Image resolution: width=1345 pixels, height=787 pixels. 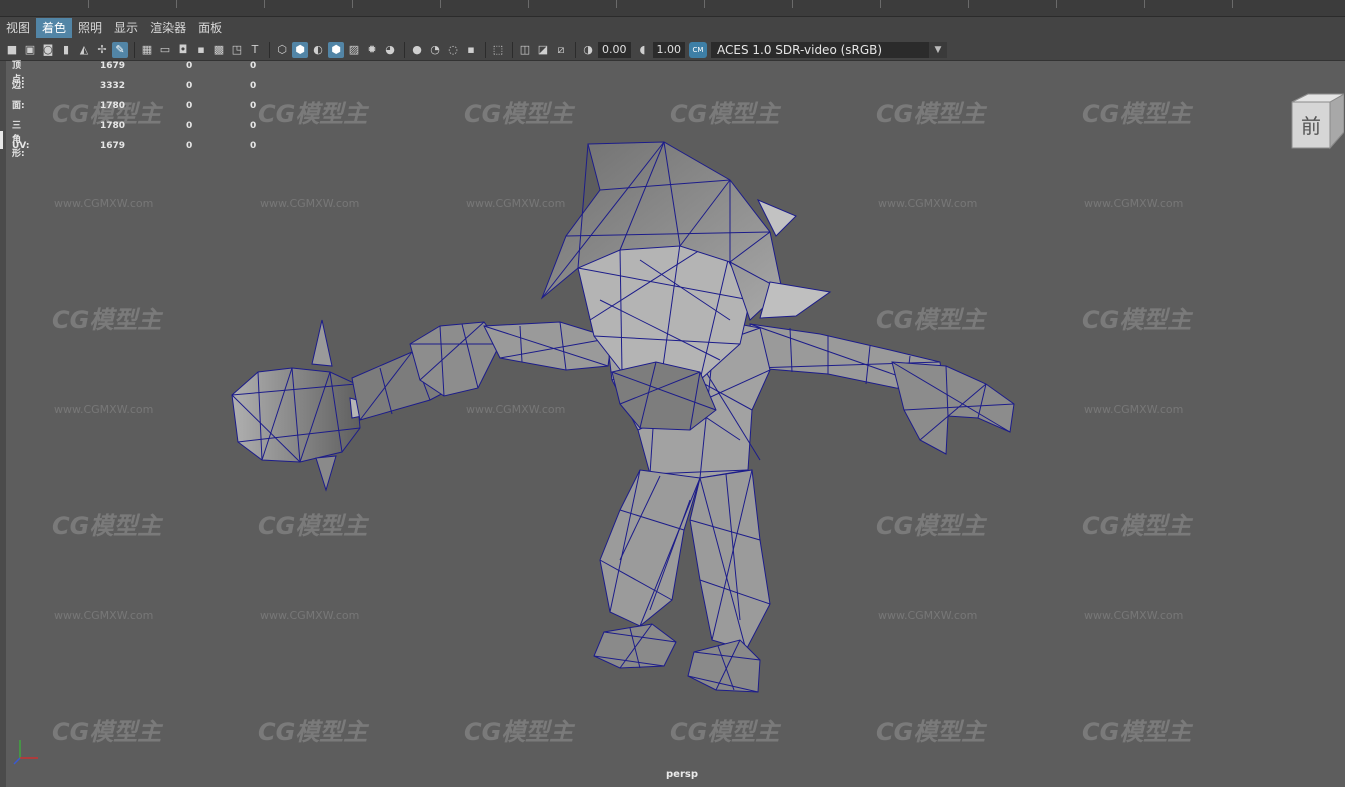 I want to click on resolution-gate-icon: ◘, so click(x=183, y=50).